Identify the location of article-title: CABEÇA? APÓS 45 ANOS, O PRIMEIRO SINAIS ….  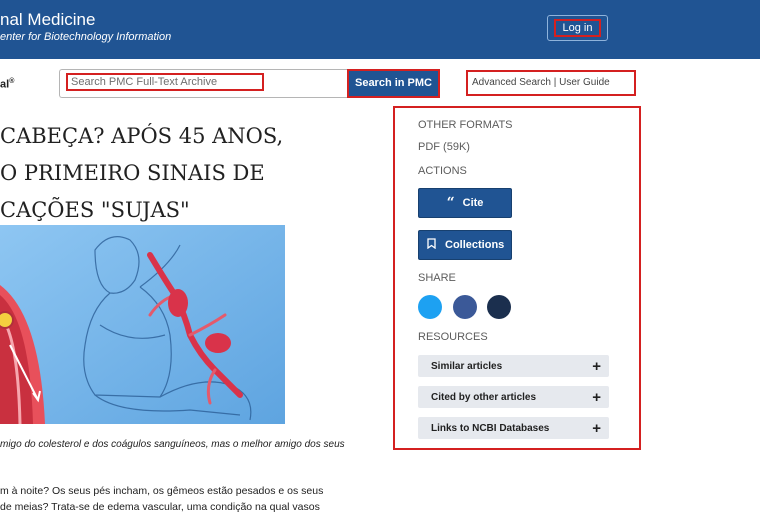
(170, 173).